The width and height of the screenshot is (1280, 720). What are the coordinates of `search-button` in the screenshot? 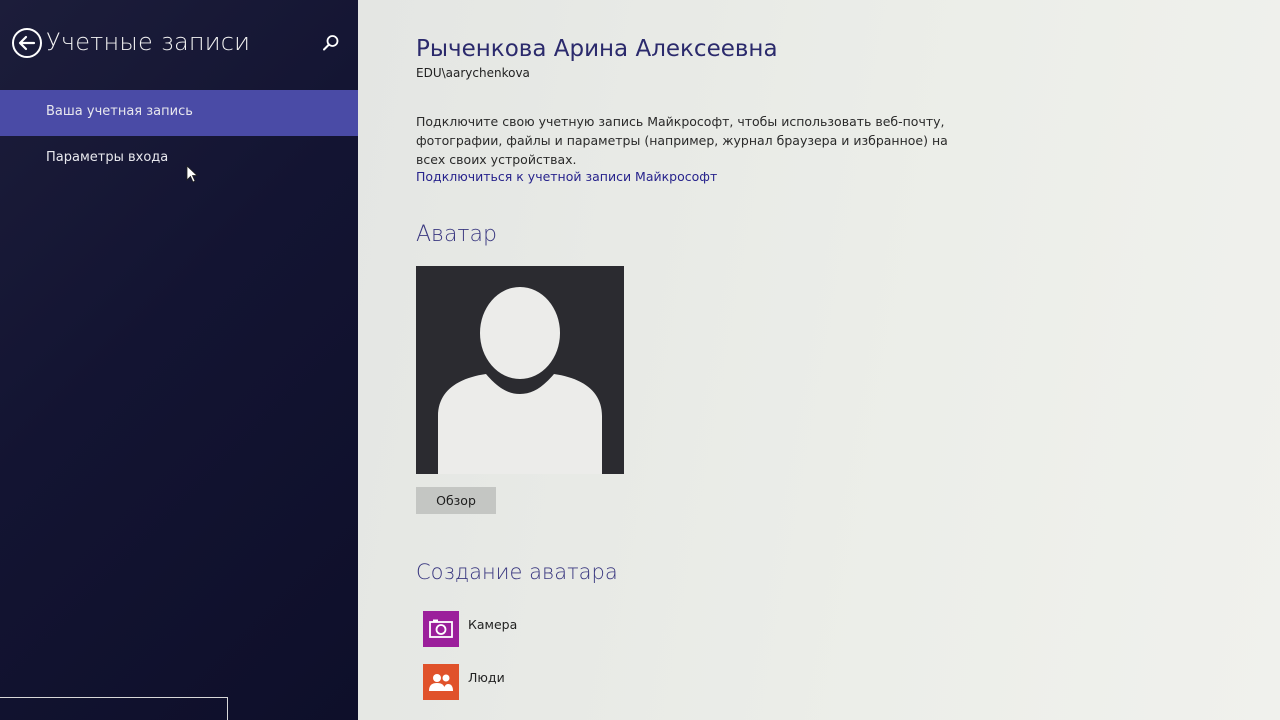 It's located at (332, 44).